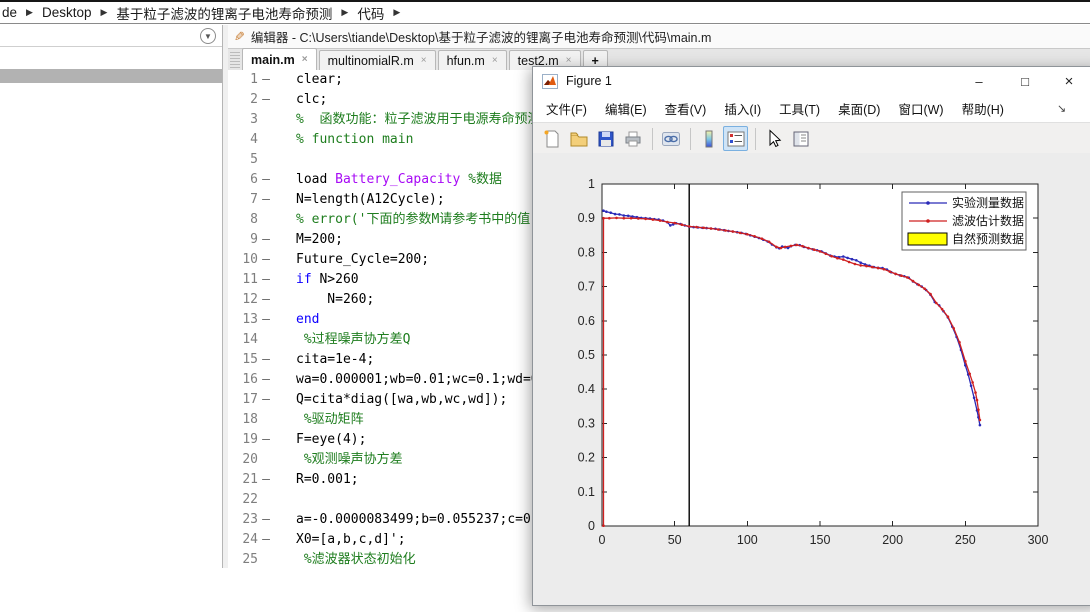  Describe the element at coordinates (254, 219) in the screenshot. I see `line-number: 8` at that location.